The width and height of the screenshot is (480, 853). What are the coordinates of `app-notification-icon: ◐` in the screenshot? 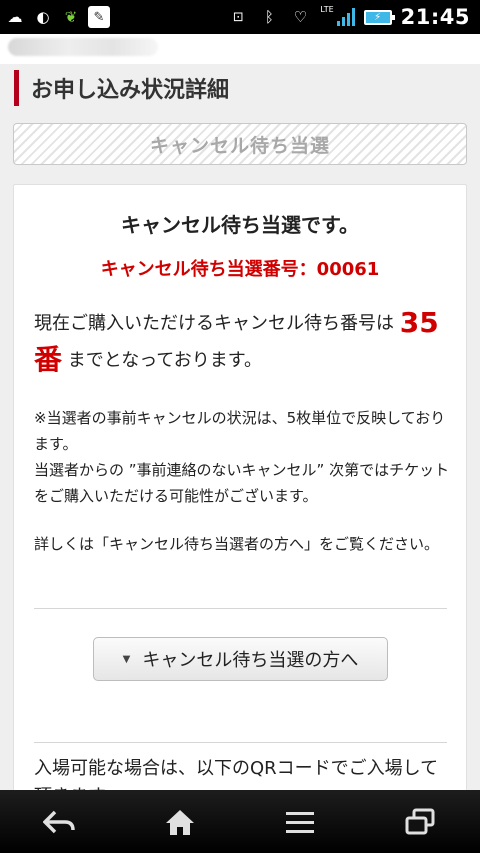 It's located at (43, 17).